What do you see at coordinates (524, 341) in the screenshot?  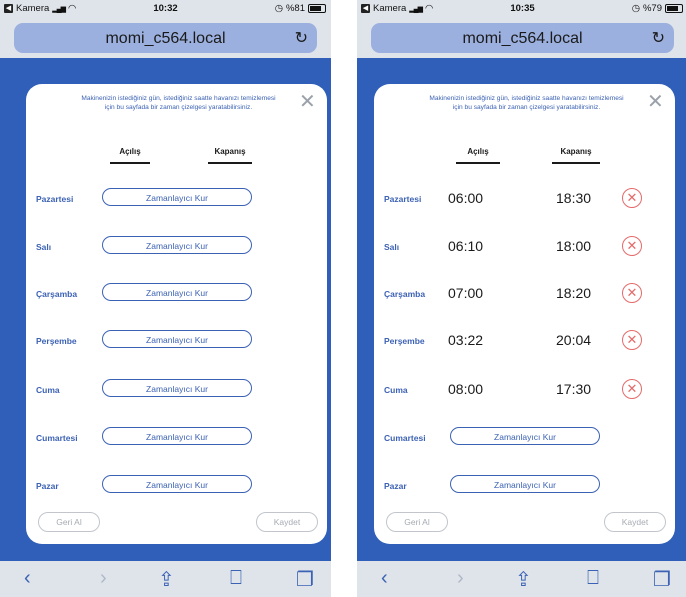 I see `day-row: Perşembe 03:22 20:04 ✕` at bounding box center [524, 341].